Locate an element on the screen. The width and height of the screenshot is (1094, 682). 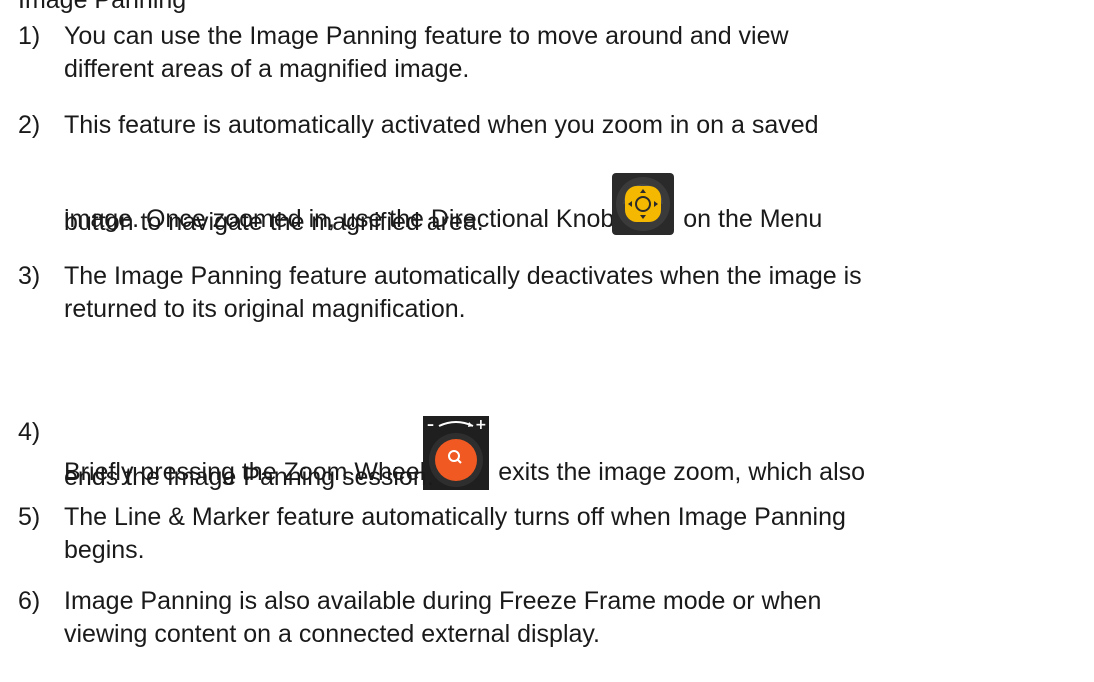
item-number: 6) is located at coordinates (29, 601).